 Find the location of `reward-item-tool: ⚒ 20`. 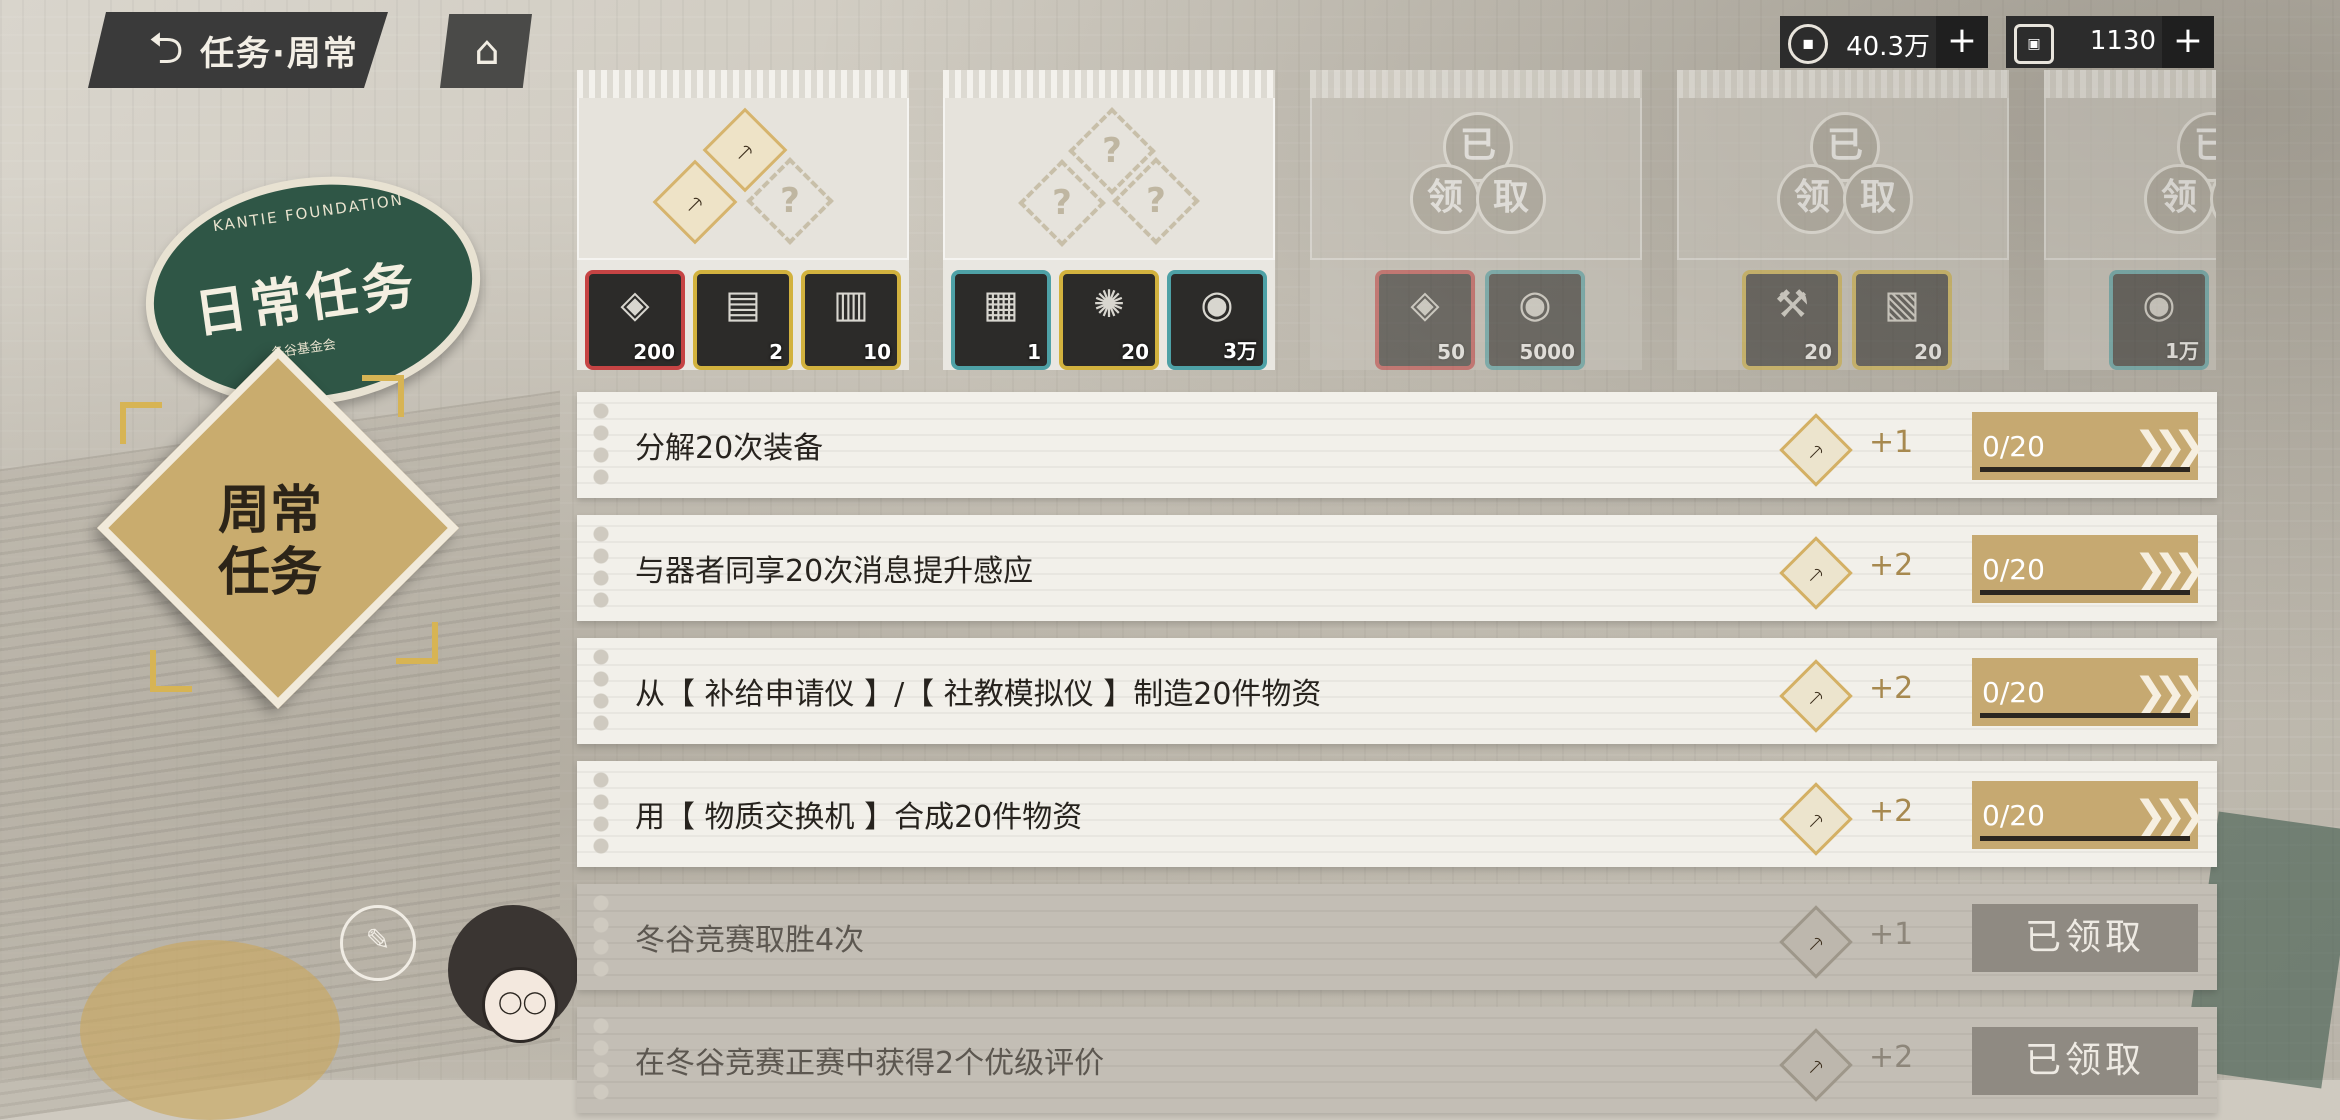

reward-item-tool: ⚒ 20 is located at coordinates (1792, 320).